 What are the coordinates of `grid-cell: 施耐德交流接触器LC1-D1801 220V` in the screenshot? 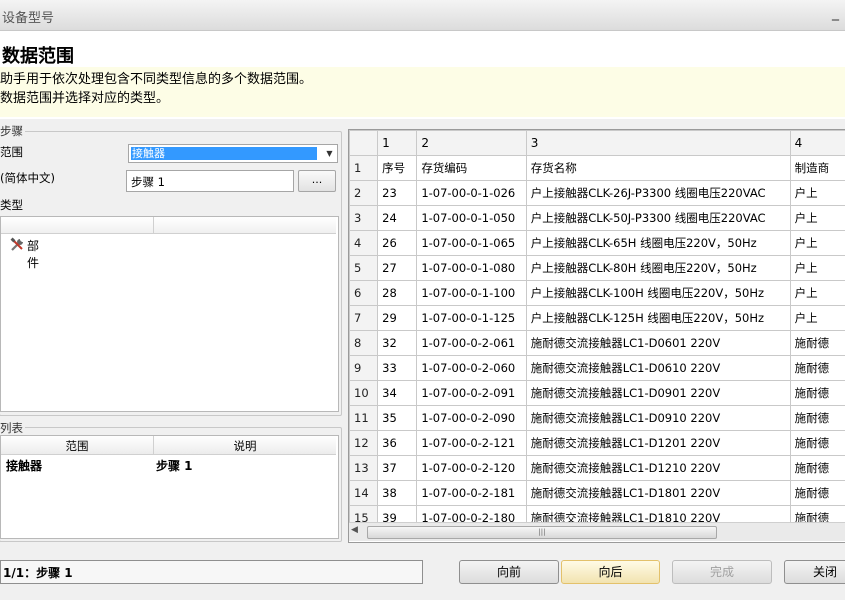 It's located at (658, 493).